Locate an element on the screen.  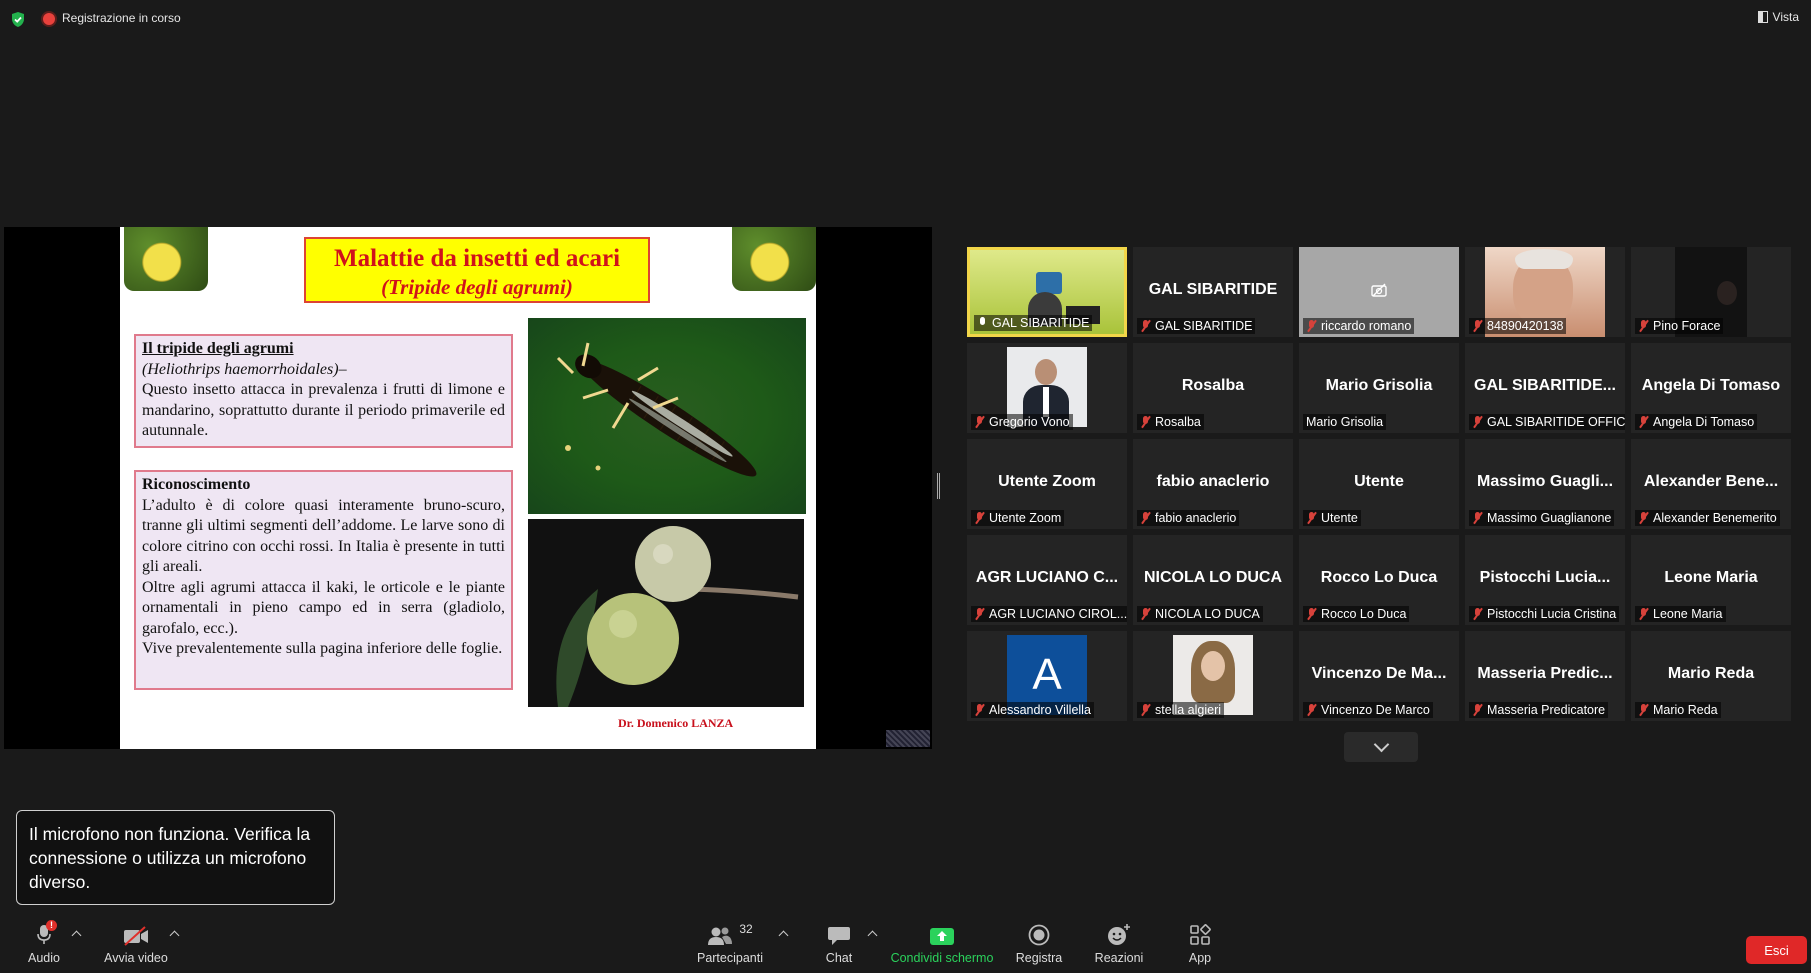
participant-tile: Vincenzo De Ma... Vincenzo De Marco is located at coordinates (1379, 676).